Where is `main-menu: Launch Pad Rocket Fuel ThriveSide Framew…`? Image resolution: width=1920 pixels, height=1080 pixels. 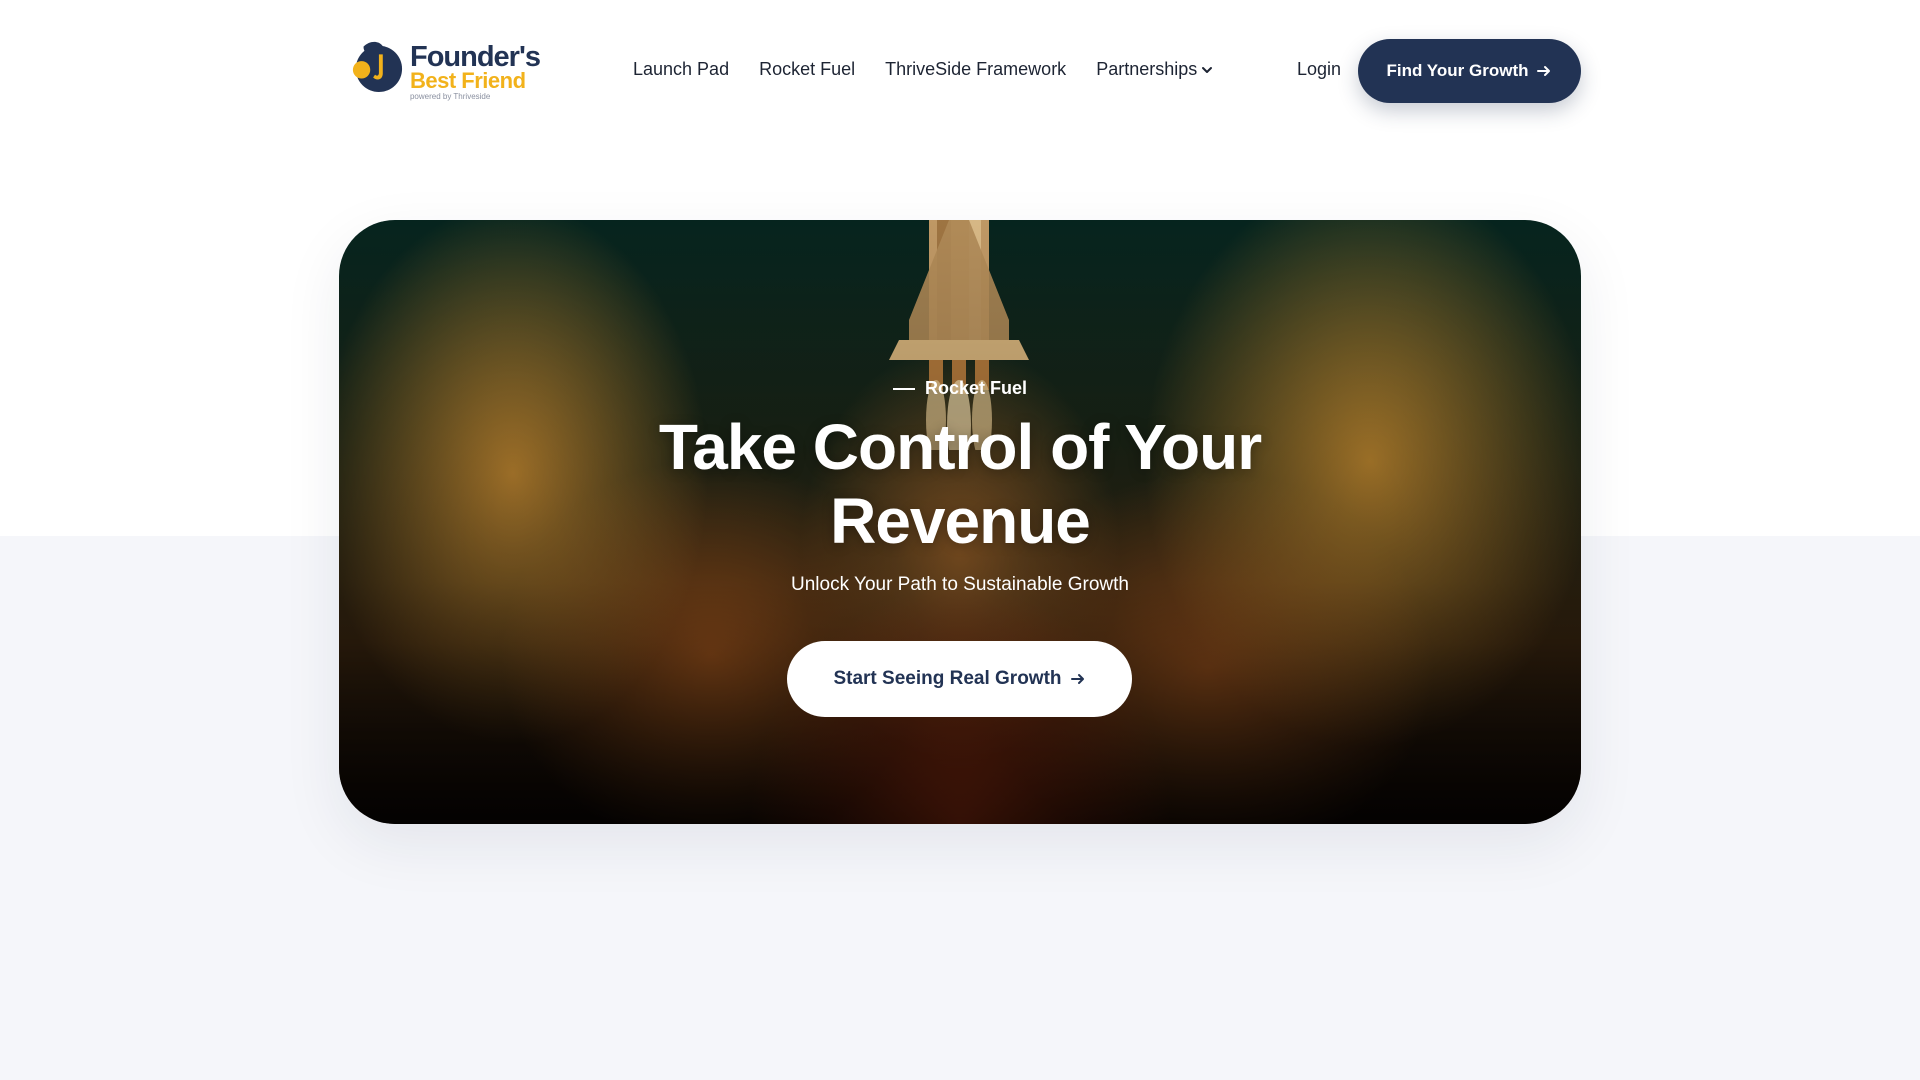 main-menu: Launch Pad Rocket Fuel ThriveSide Framew… is located at coordinates (938, 69).